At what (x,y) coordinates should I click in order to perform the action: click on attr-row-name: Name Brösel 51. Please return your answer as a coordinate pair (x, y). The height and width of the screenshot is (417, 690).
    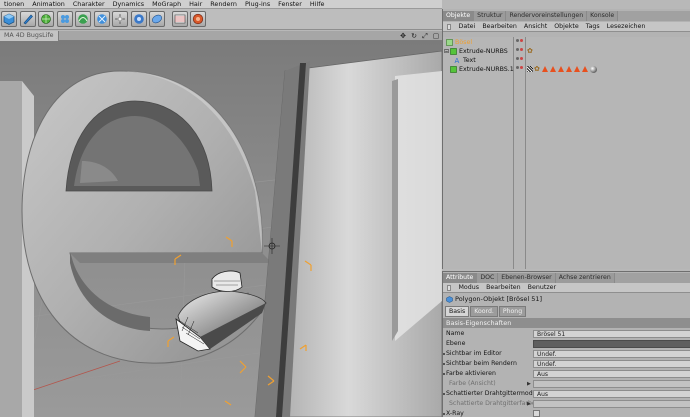
    Looking at the image, I should click on (566, 334).